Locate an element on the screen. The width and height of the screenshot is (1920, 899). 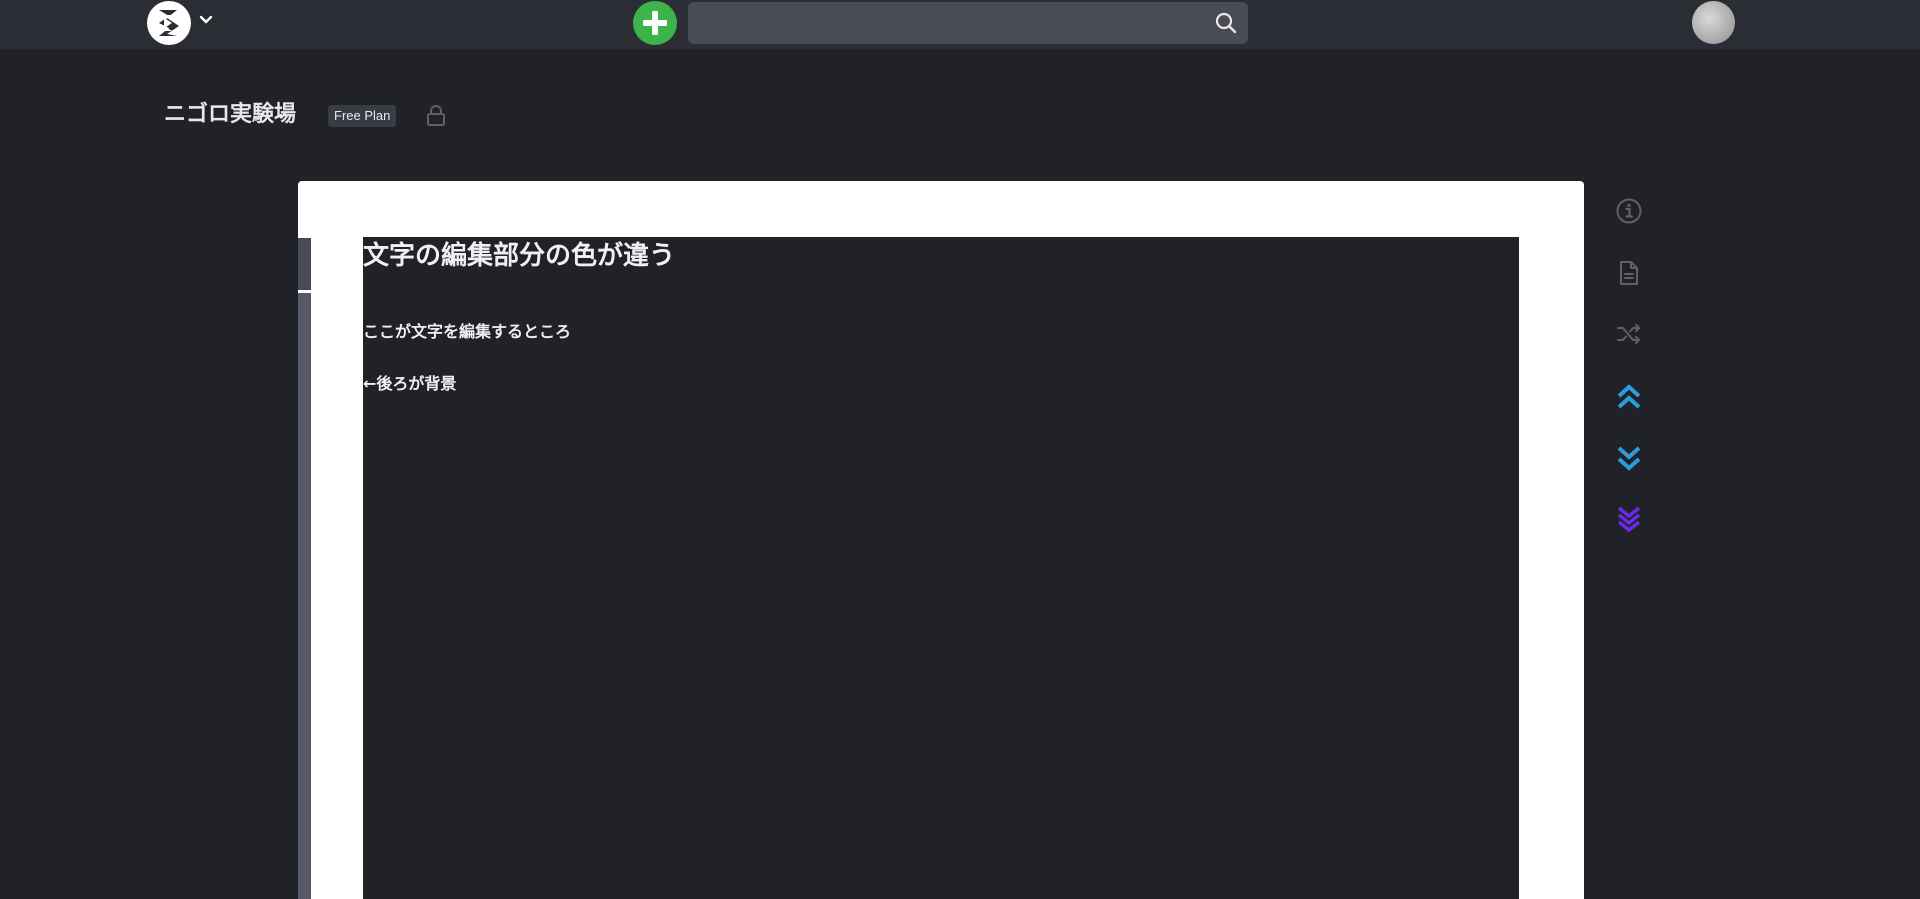
info-icon is located at coordinates (1629, 211).